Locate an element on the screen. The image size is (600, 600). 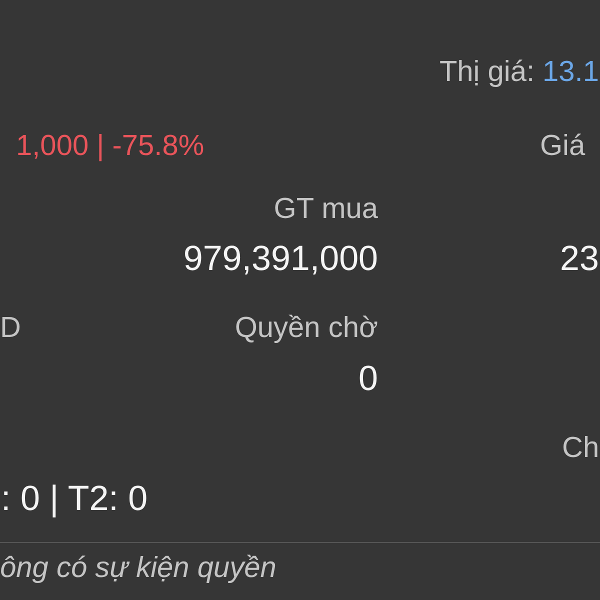
profit-loss-value: 1,000 | -75.8% is located at coordinates (110, 146).